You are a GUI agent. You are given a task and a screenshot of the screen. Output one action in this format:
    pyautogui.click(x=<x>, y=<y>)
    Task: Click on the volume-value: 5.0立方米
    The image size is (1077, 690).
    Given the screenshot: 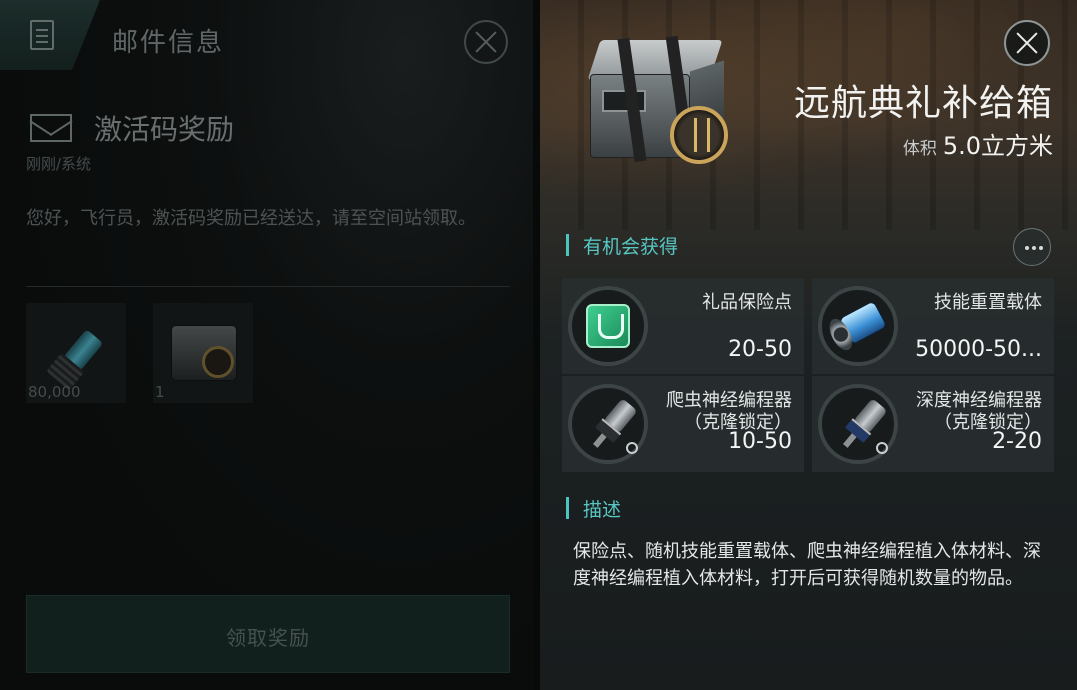 What is the action you would take?
    pyautogui.click(x=997, y=146)
    